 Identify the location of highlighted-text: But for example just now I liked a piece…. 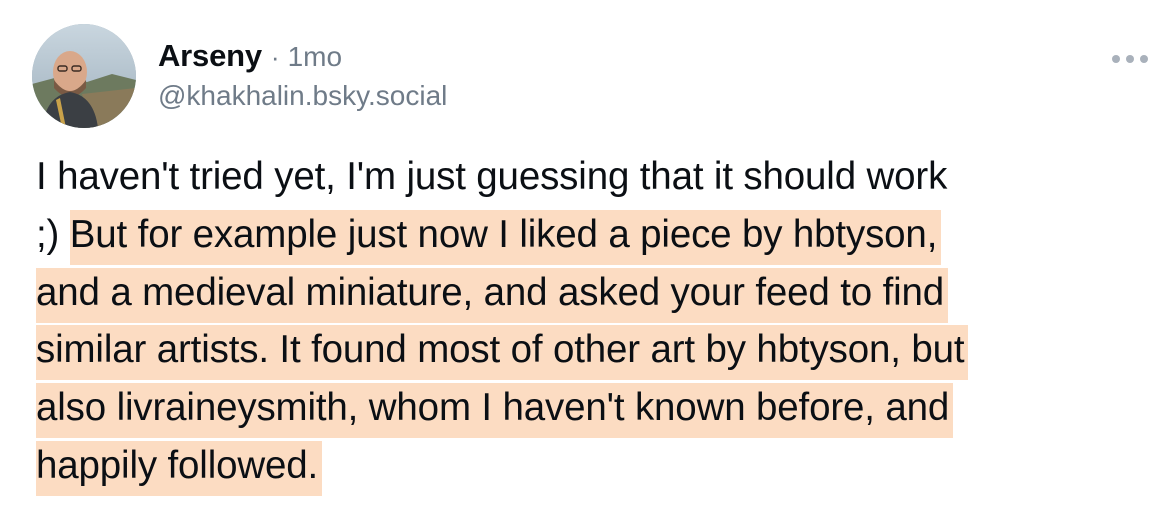
(505, 237).